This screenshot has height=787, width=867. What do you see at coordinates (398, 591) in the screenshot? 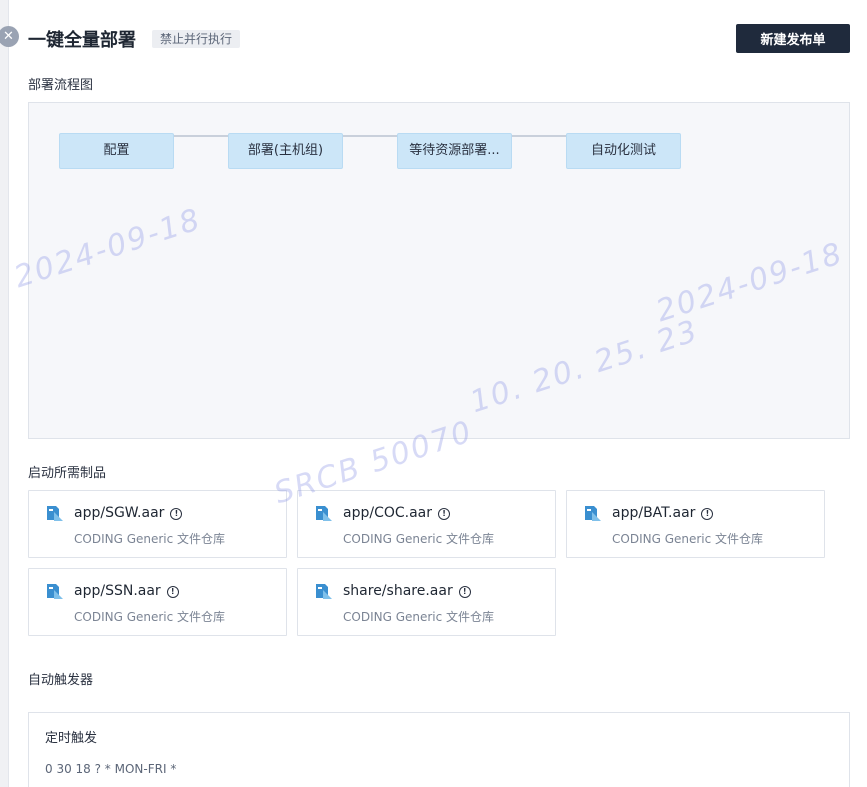
I see `artifact-name: share/share.aar` at bounding box center [398, 591].